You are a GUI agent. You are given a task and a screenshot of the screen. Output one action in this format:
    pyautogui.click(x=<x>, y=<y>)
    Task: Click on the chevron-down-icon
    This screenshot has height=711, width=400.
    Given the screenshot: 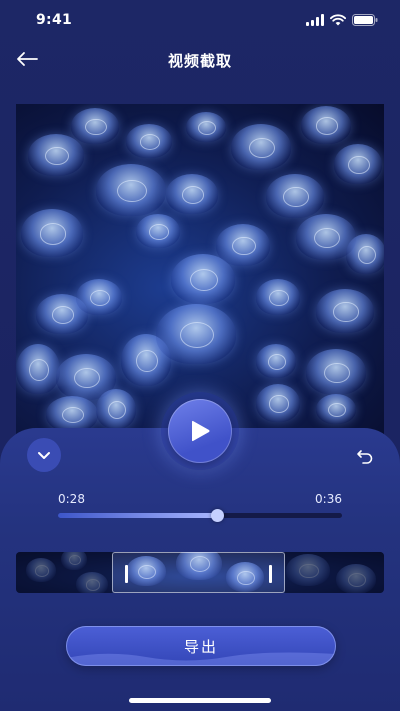 What is the action you would take?
    pyautogui.click(x=44, y=455)
    